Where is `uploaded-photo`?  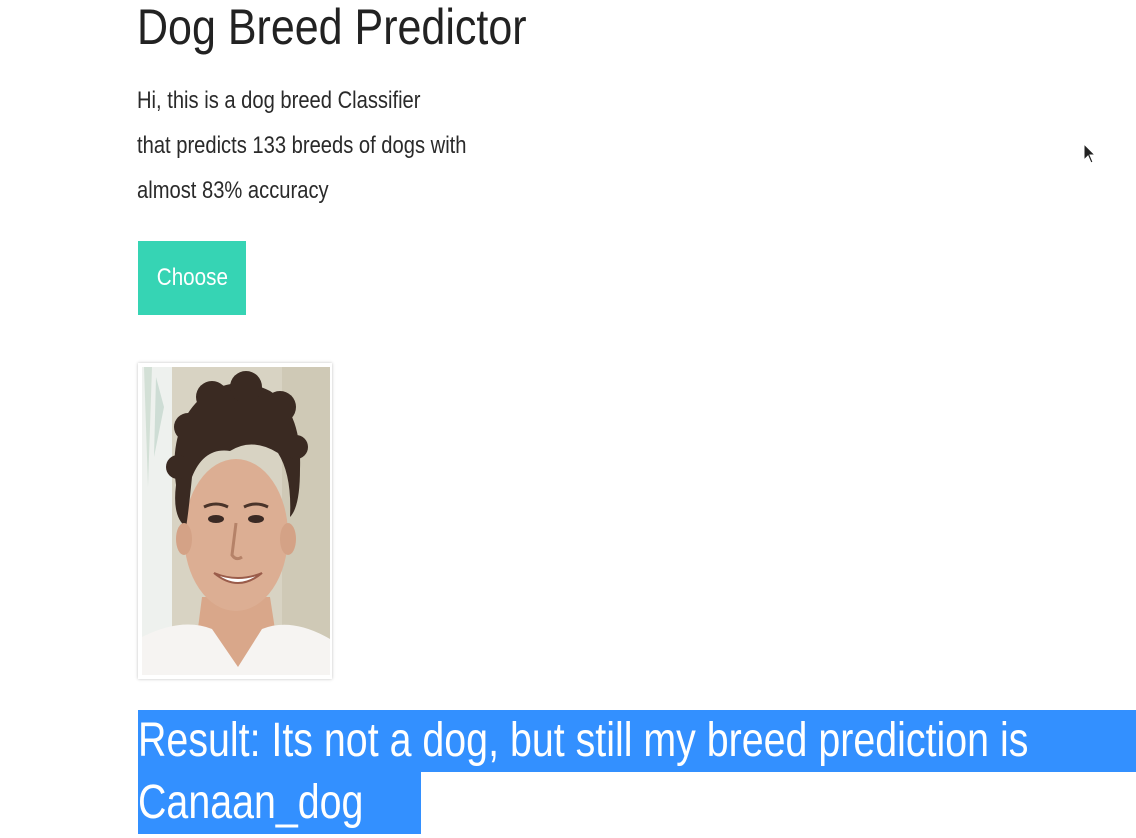
uploaded-photo is located at coordinates (236, 521).